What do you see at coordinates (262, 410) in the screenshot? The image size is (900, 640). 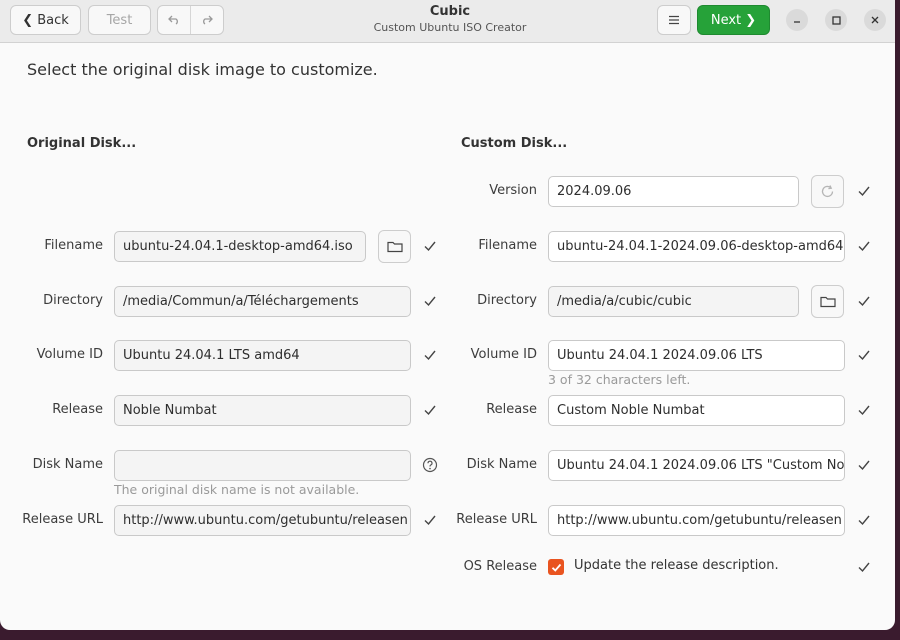 I see `original-release-field: Noble Numbat` at bounding box center [262, 410].